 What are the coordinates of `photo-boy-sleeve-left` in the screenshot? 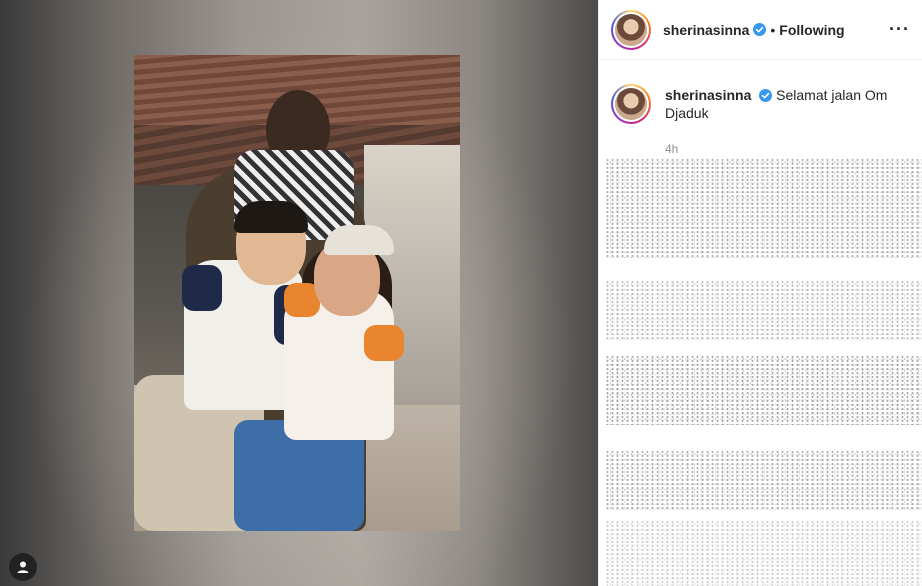 It's located at (202, 288).